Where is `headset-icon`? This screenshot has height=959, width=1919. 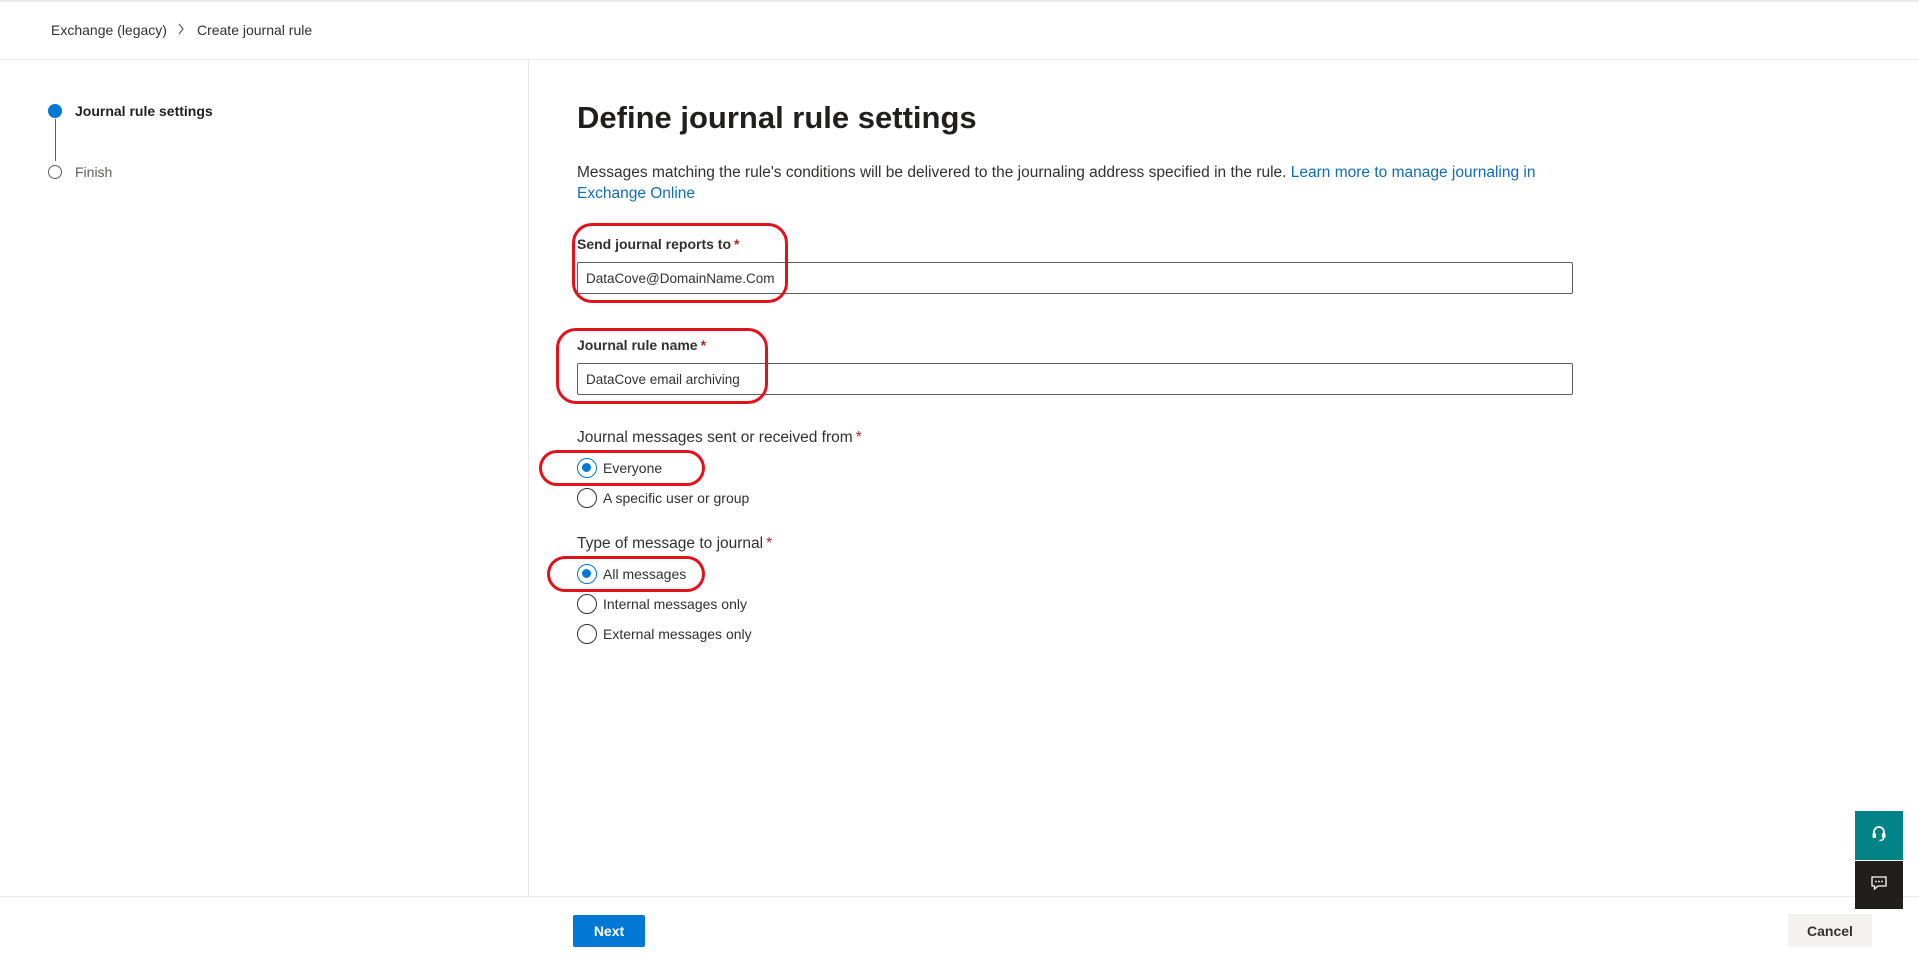
headset-icon is located at coordinates (1879, 835).